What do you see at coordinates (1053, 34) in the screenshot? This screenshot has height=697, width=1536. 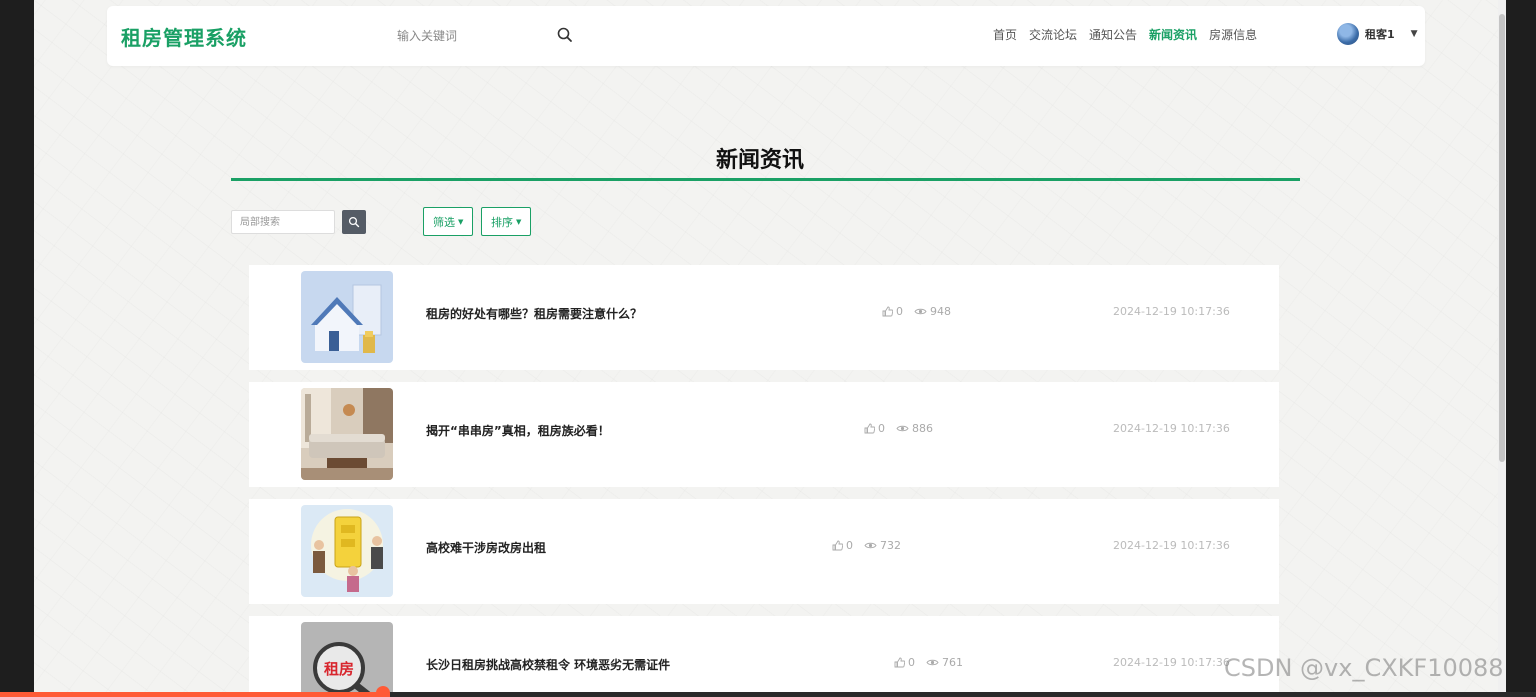 I see `nav-forum: 交流论坛` at bounding box center [1053, 34].